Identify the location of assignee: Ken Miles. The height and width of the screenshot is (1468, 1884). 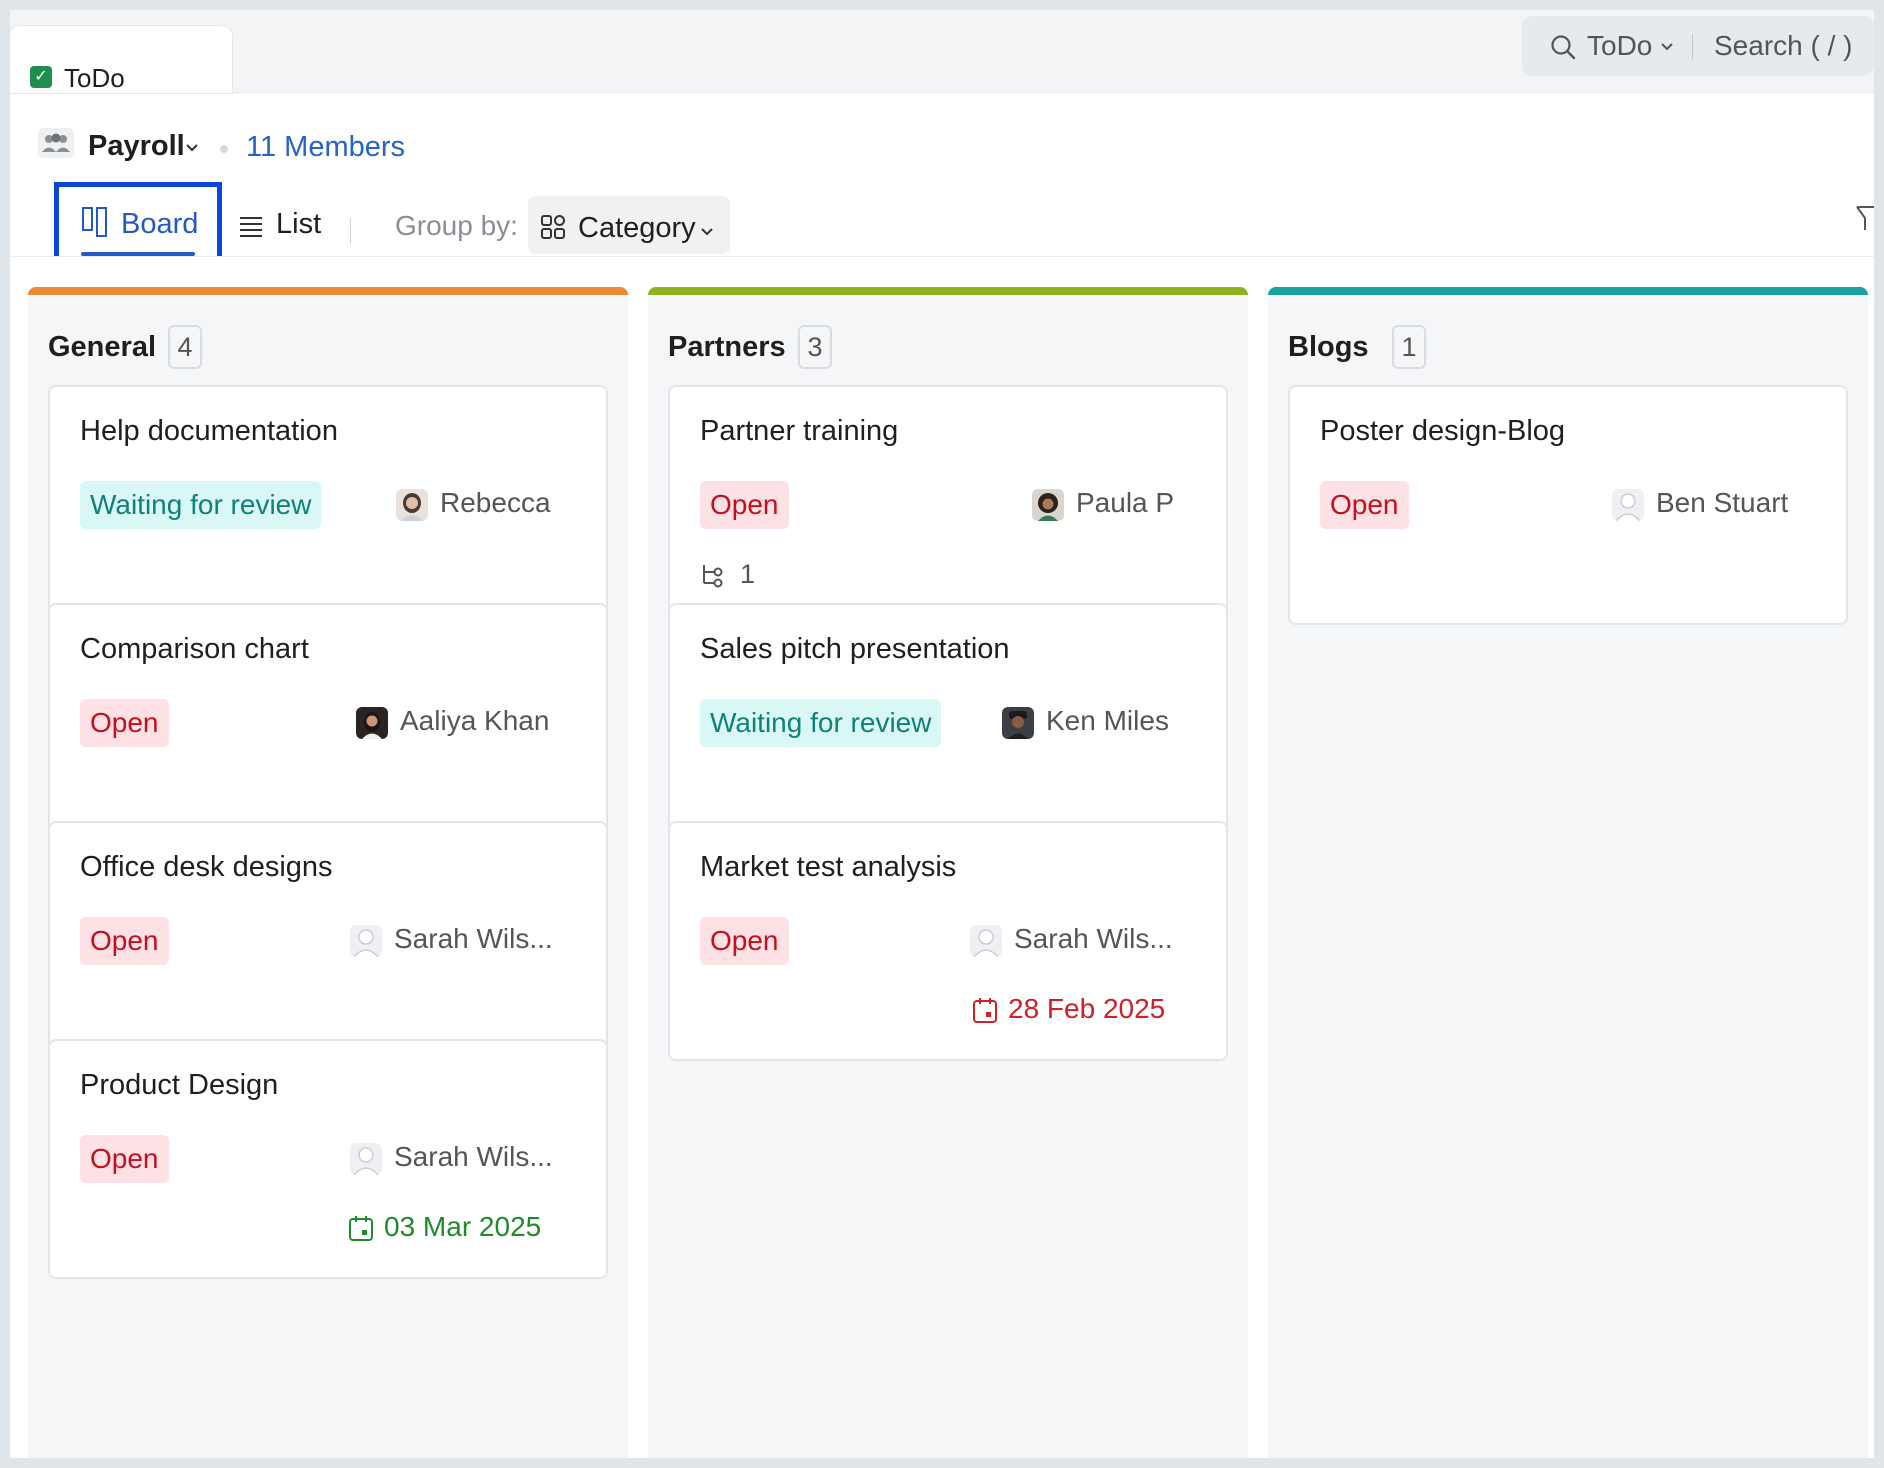
(1085, 723).